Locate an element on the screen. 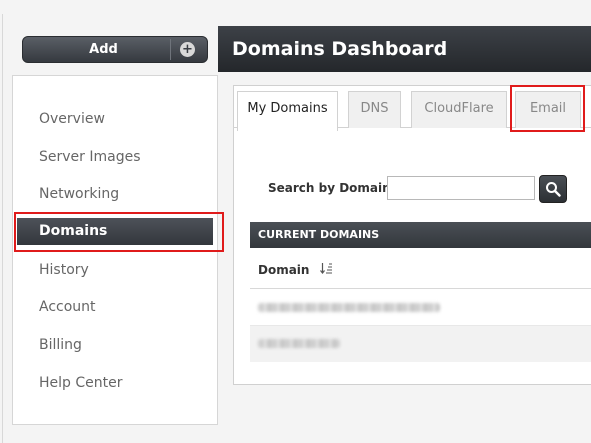  add-button-label: Add is located at coordinates (103, 49).